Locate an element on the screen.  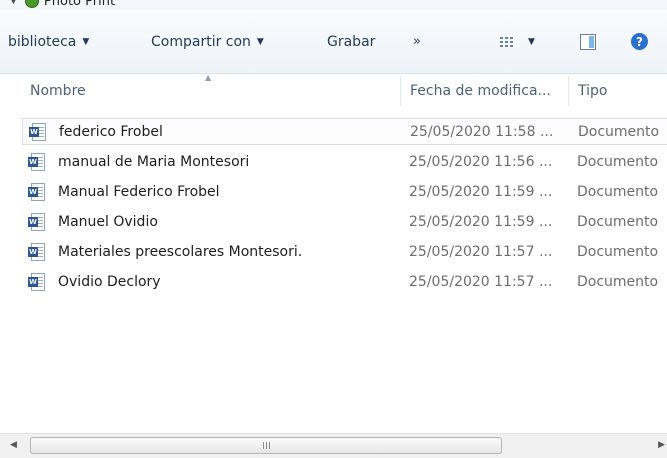
file-name: Materiales preescolares Montesori. is located at coordinates (180, 251).